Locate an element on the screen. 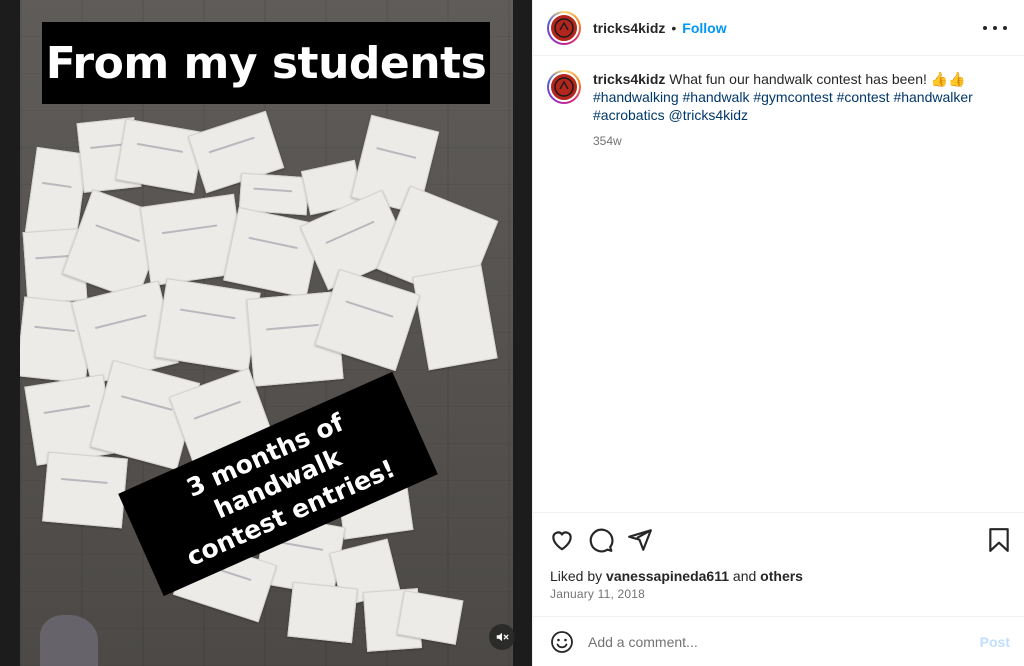 Image resolution: width=1024 pixels, height=666 pixels. top-banner: From my students is located at coordinates (266, 63).